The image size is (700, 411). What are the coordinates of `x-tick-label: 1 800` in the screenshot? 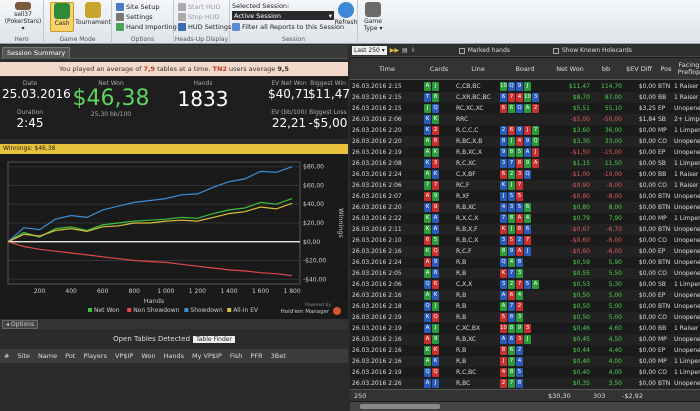 It's located at (292, 291).